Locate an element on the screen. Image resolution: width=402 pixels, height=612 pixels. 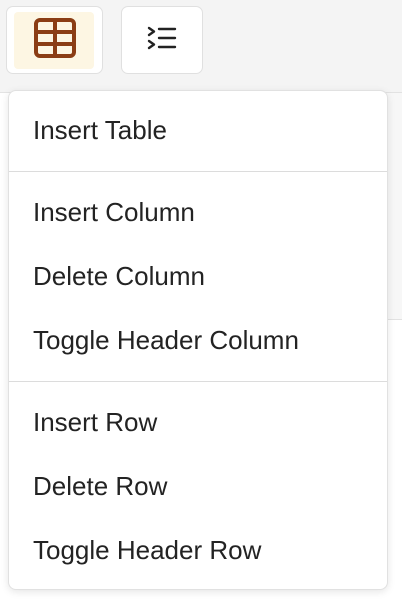
menu-item-insert-table: Insert Table is located at coordinates (198, 130).